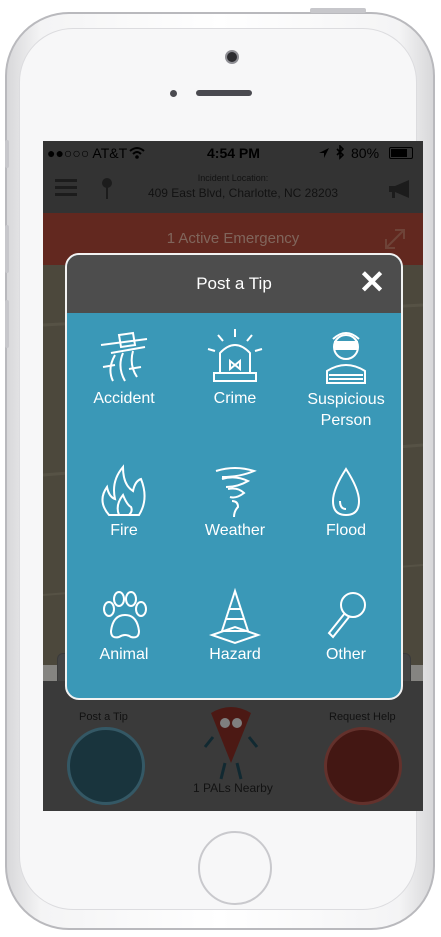 Image resolution: width=441 pixels, height=937 pixels. Describe the element at coordinates (124, 654) in the screenshot. I see `tip-option-label: Animal` at that location.